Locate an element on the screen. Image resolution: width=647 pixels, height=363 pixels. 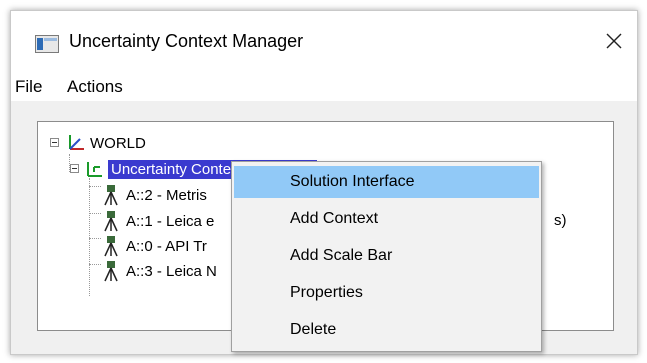
app-icon is located at coordinates (47, 44).